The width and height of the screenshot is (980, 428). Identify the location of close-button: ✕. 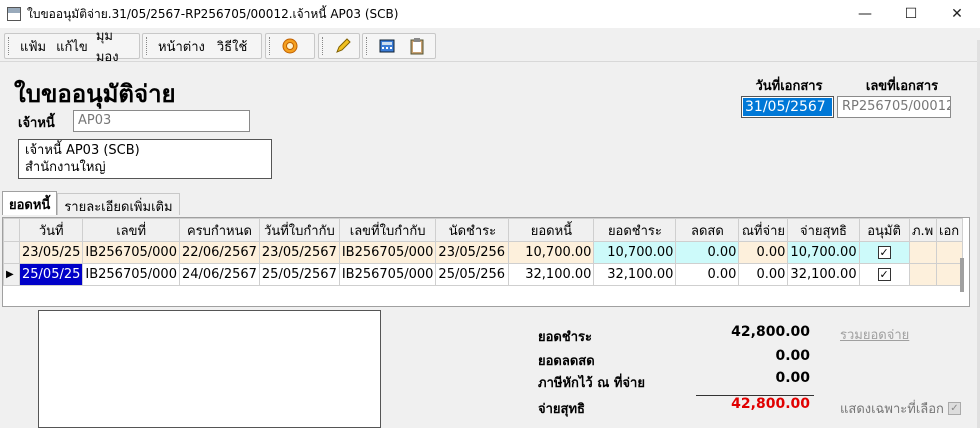
(957, 14).